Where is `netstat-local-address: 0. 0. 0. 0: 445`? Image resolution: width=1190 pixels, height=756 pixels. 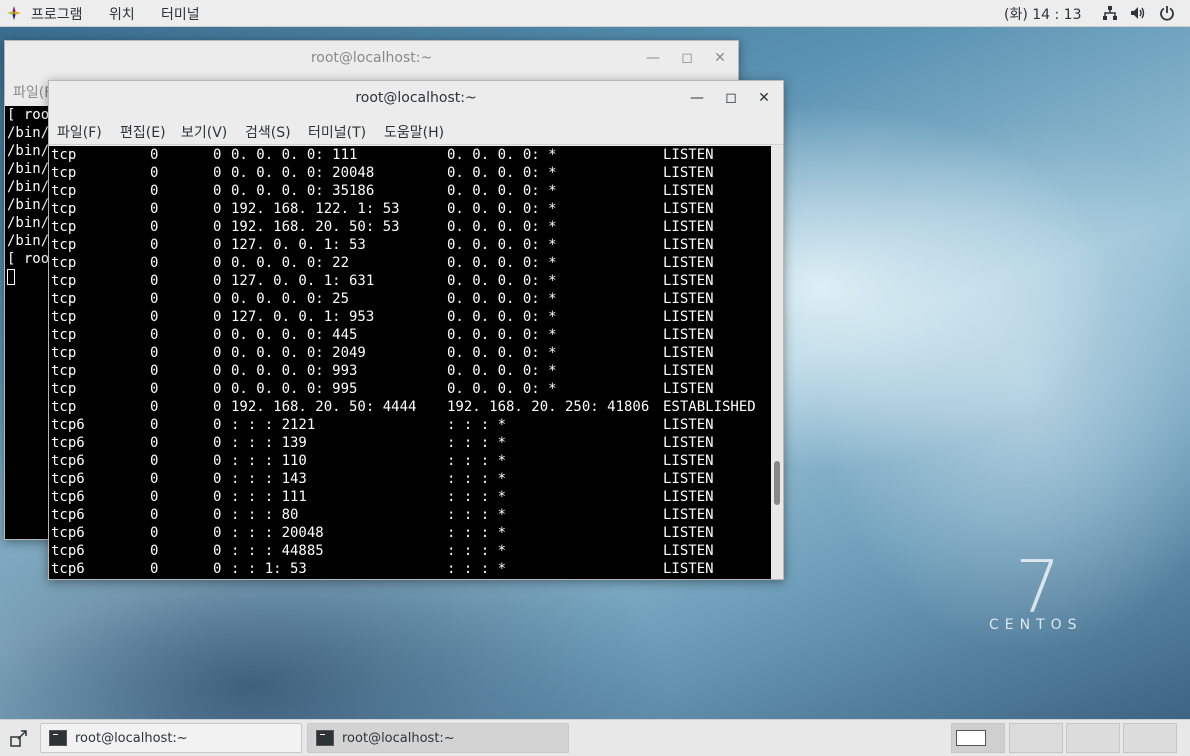 netstat-local-address: 0. 0. 0. 0: 445 is located at coordinates (294, 335).